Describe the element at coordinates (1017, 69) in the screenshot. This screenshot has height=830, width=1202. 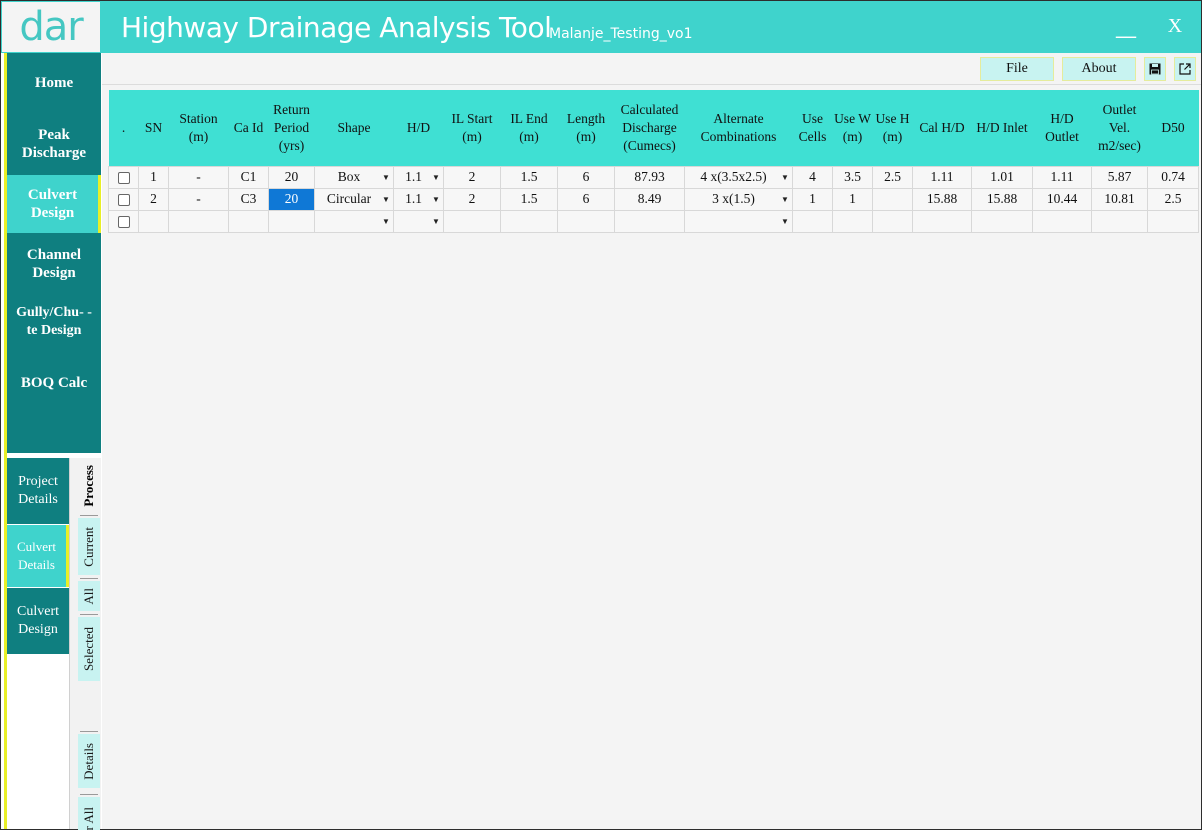
I see `file-button: File` at that location.